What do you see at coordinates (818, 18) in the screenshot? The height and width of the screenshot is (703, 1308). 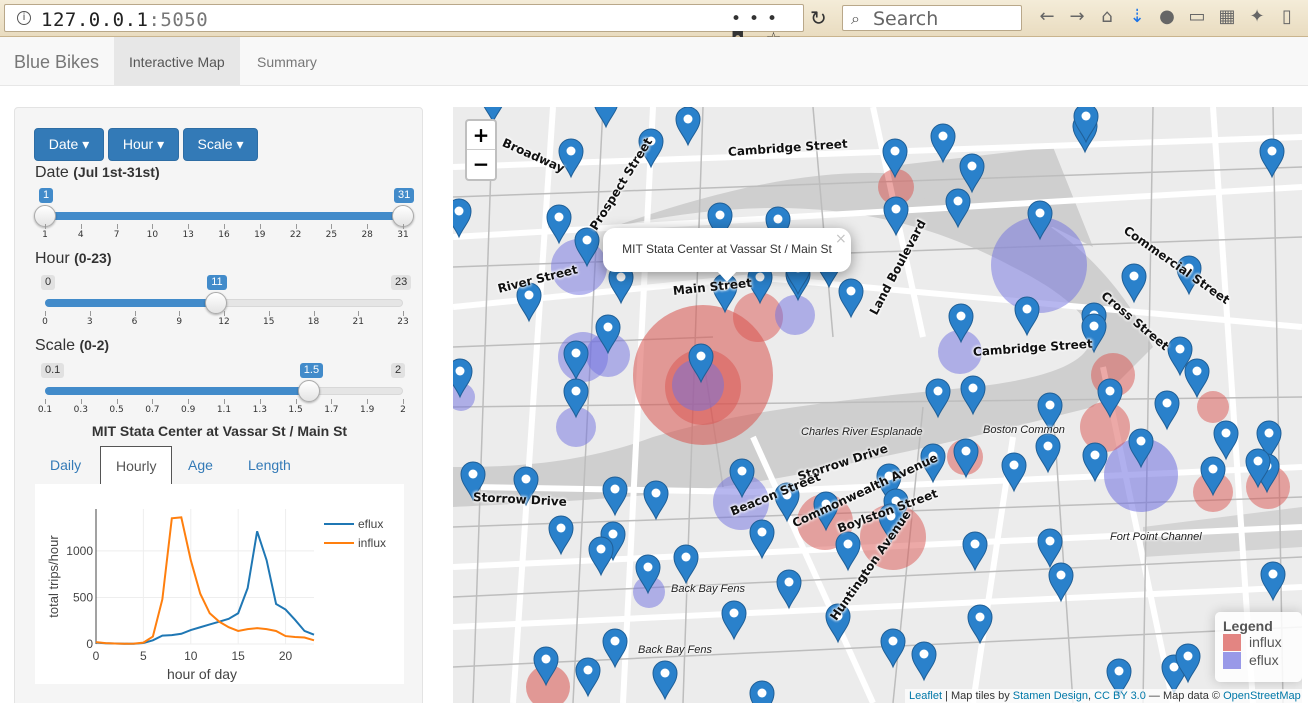 I see `reload-icon: ↻` at bounding box center [818, 18].